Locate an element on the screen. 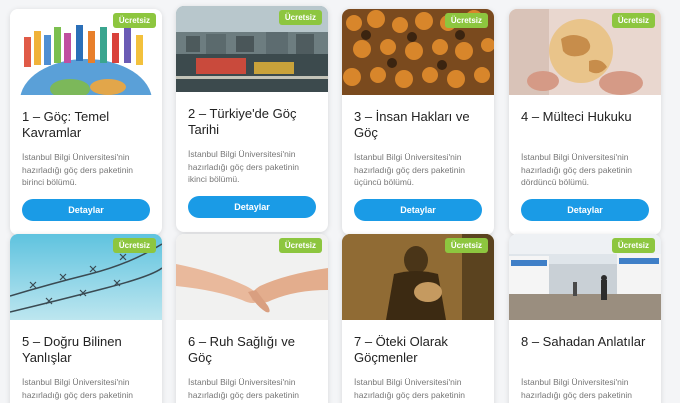 The image size is (680, 403). card-image-mother-child: Ücretsiz is located at coordinates (418, 277).